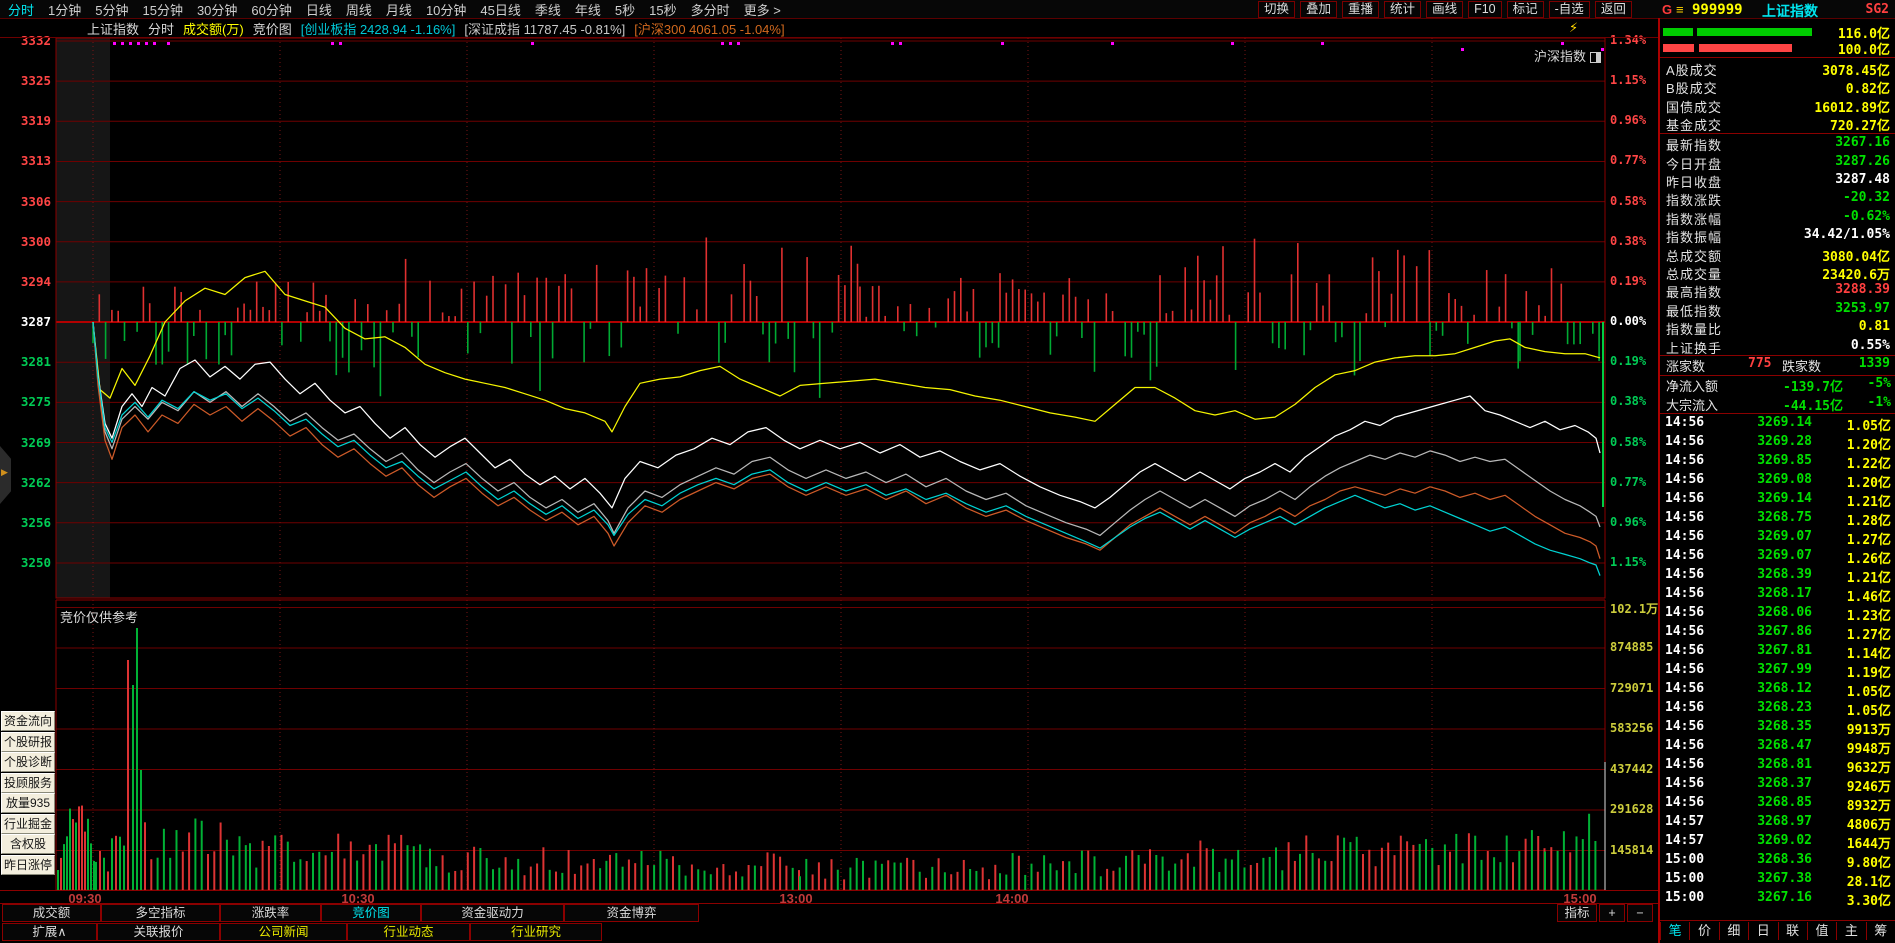 The height and width of the screenshot is (943, 1895). I want to click on bottom-tab-行业动态: 行业动态, so click(408, 932).